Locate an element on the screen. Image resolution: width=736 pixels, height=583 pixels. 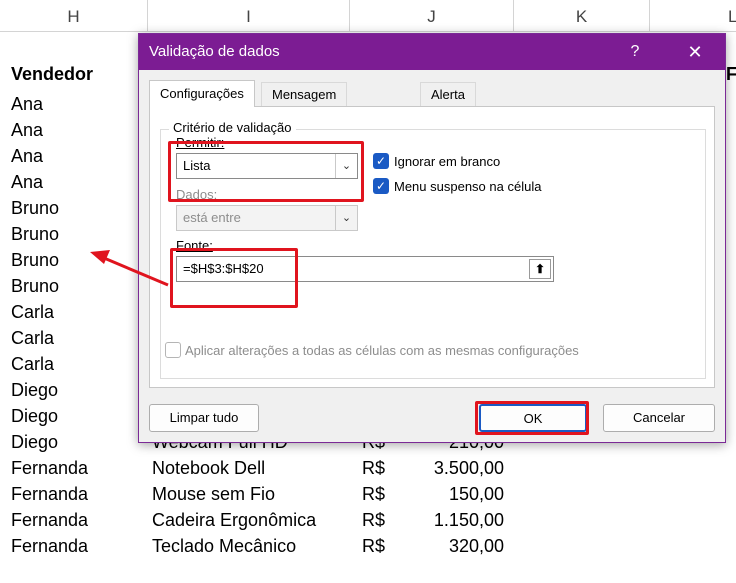
close-button: ✕ is located at coordinates (695, 52).